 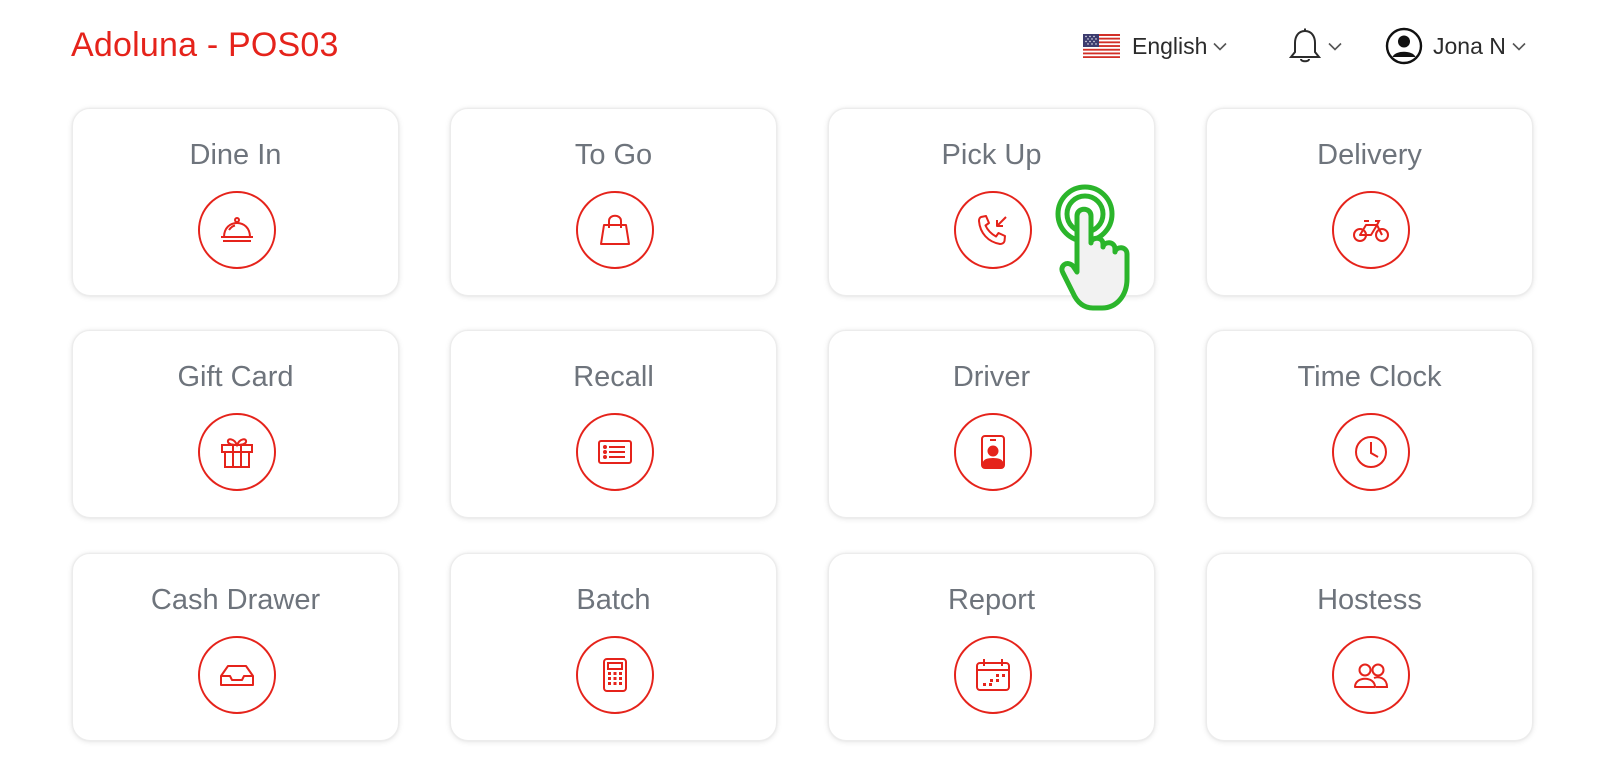 I want to click on bell-icon, so click(x=1305, y=45).